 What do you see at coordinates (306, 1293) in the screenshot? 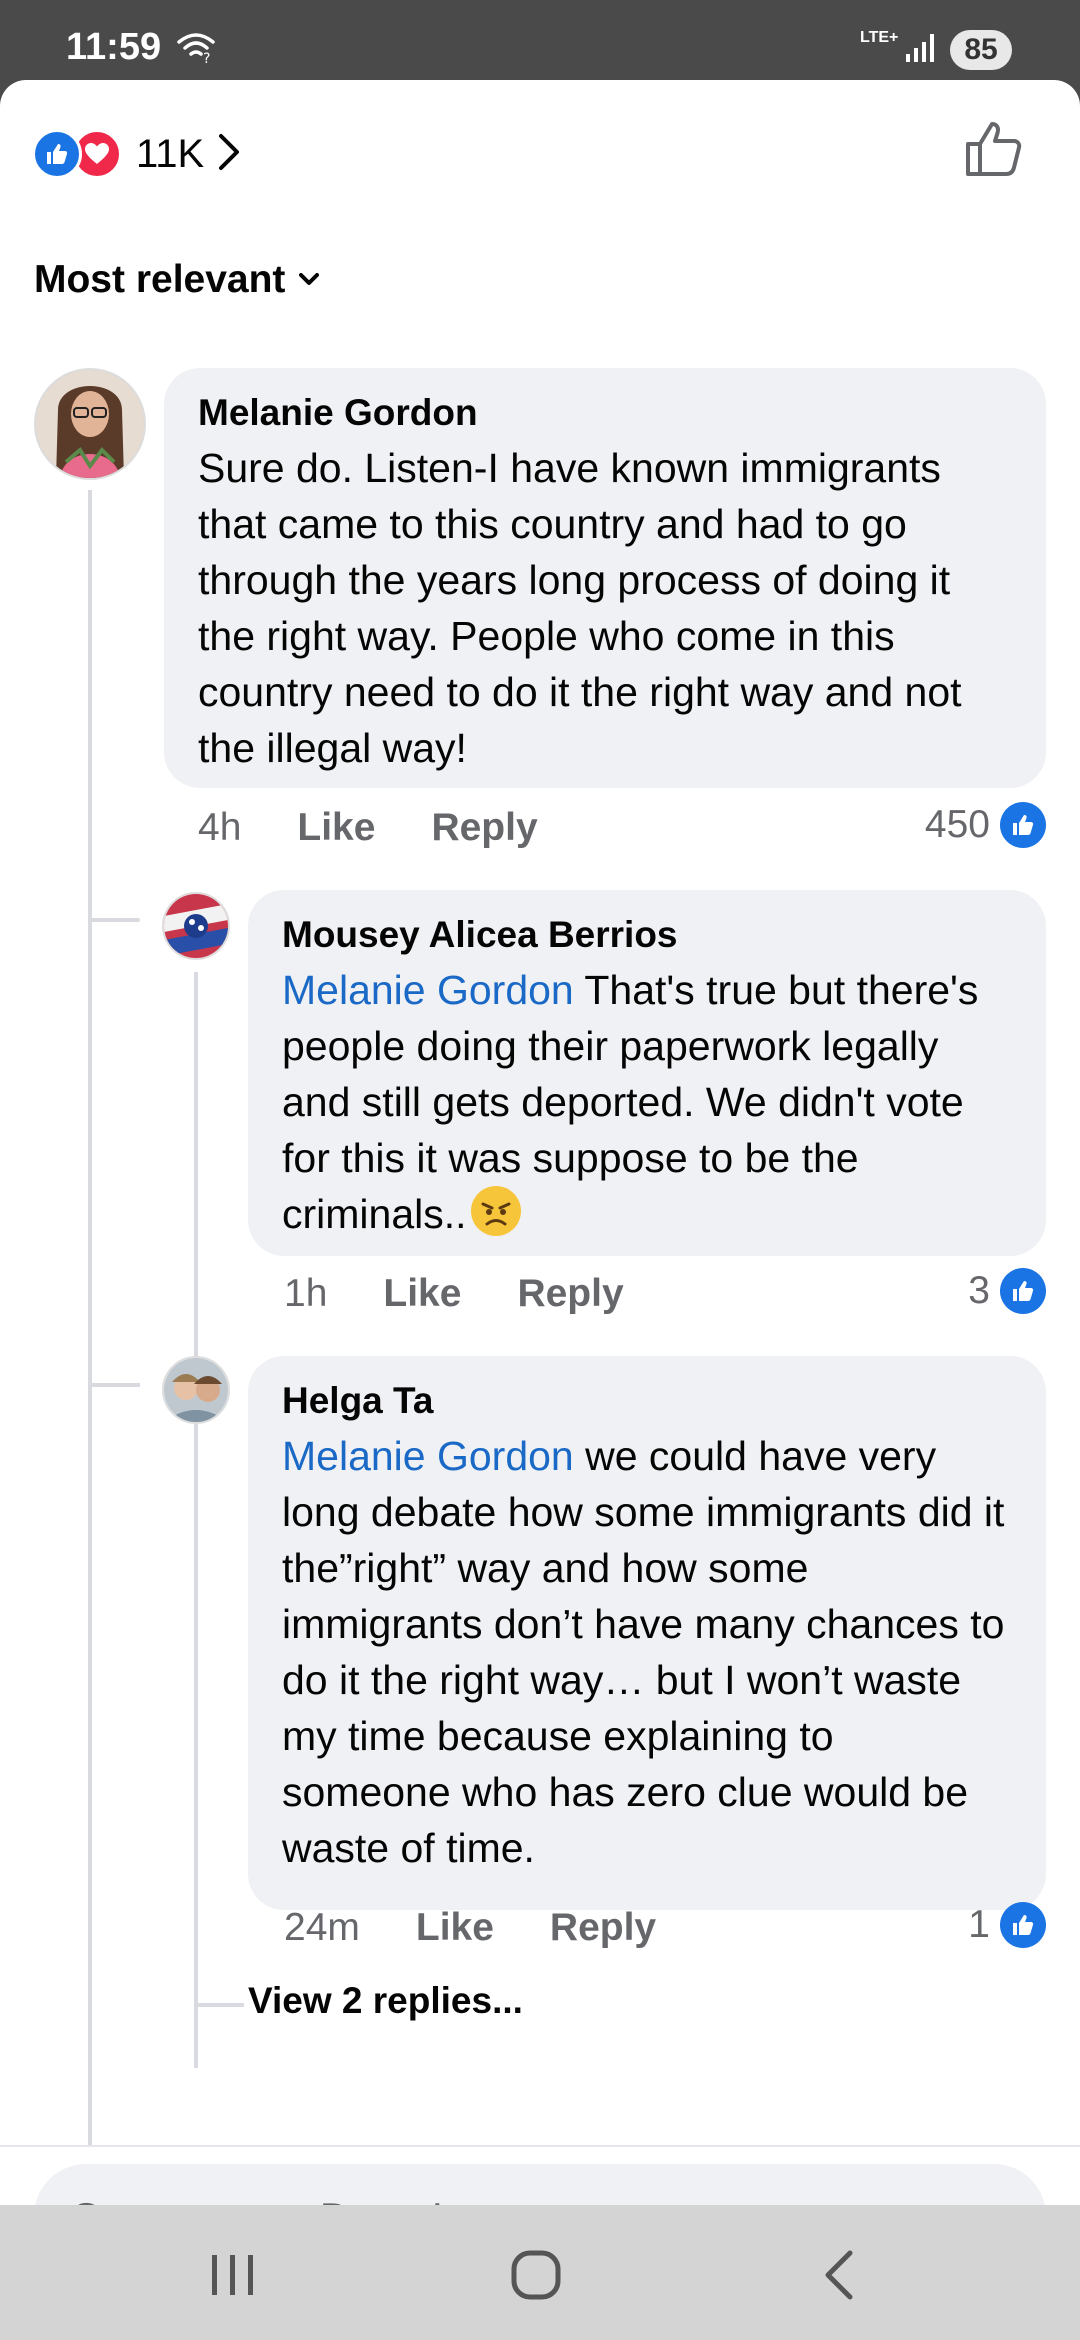
I see `comment-time: 1h` at bounding box center [306, 1293].